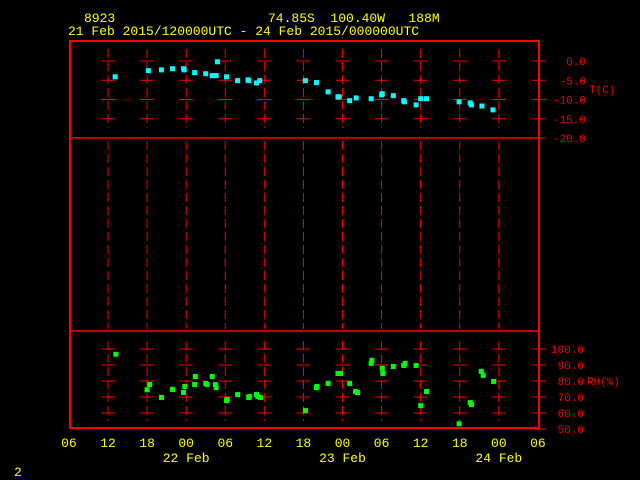 The image size is (640, 480). Describe the element at coordinates (576, 63) in the screenshot. I see `y-tick-label-temperature: 0.0` at that location.